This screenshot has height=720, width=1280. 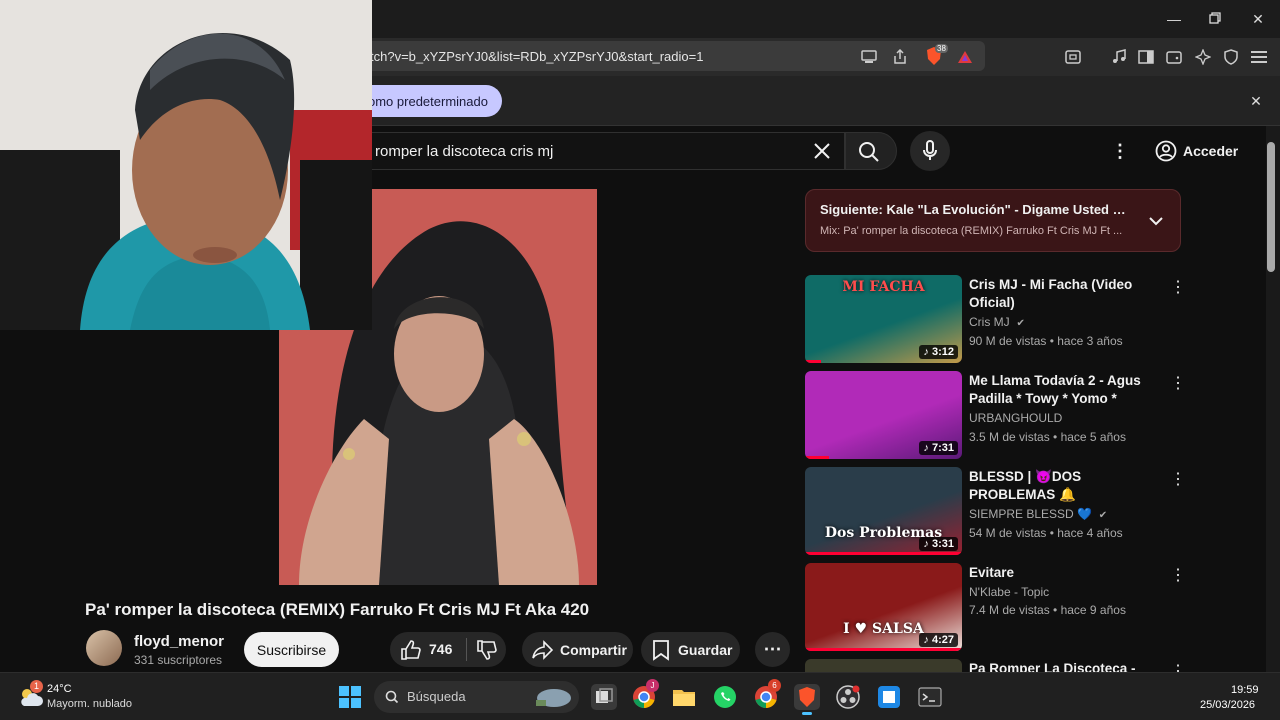 What do you see at coordinates (179, 641) in the screenshot?
I see `channel-name: floyd_menor` at bounding box center [179, 641].